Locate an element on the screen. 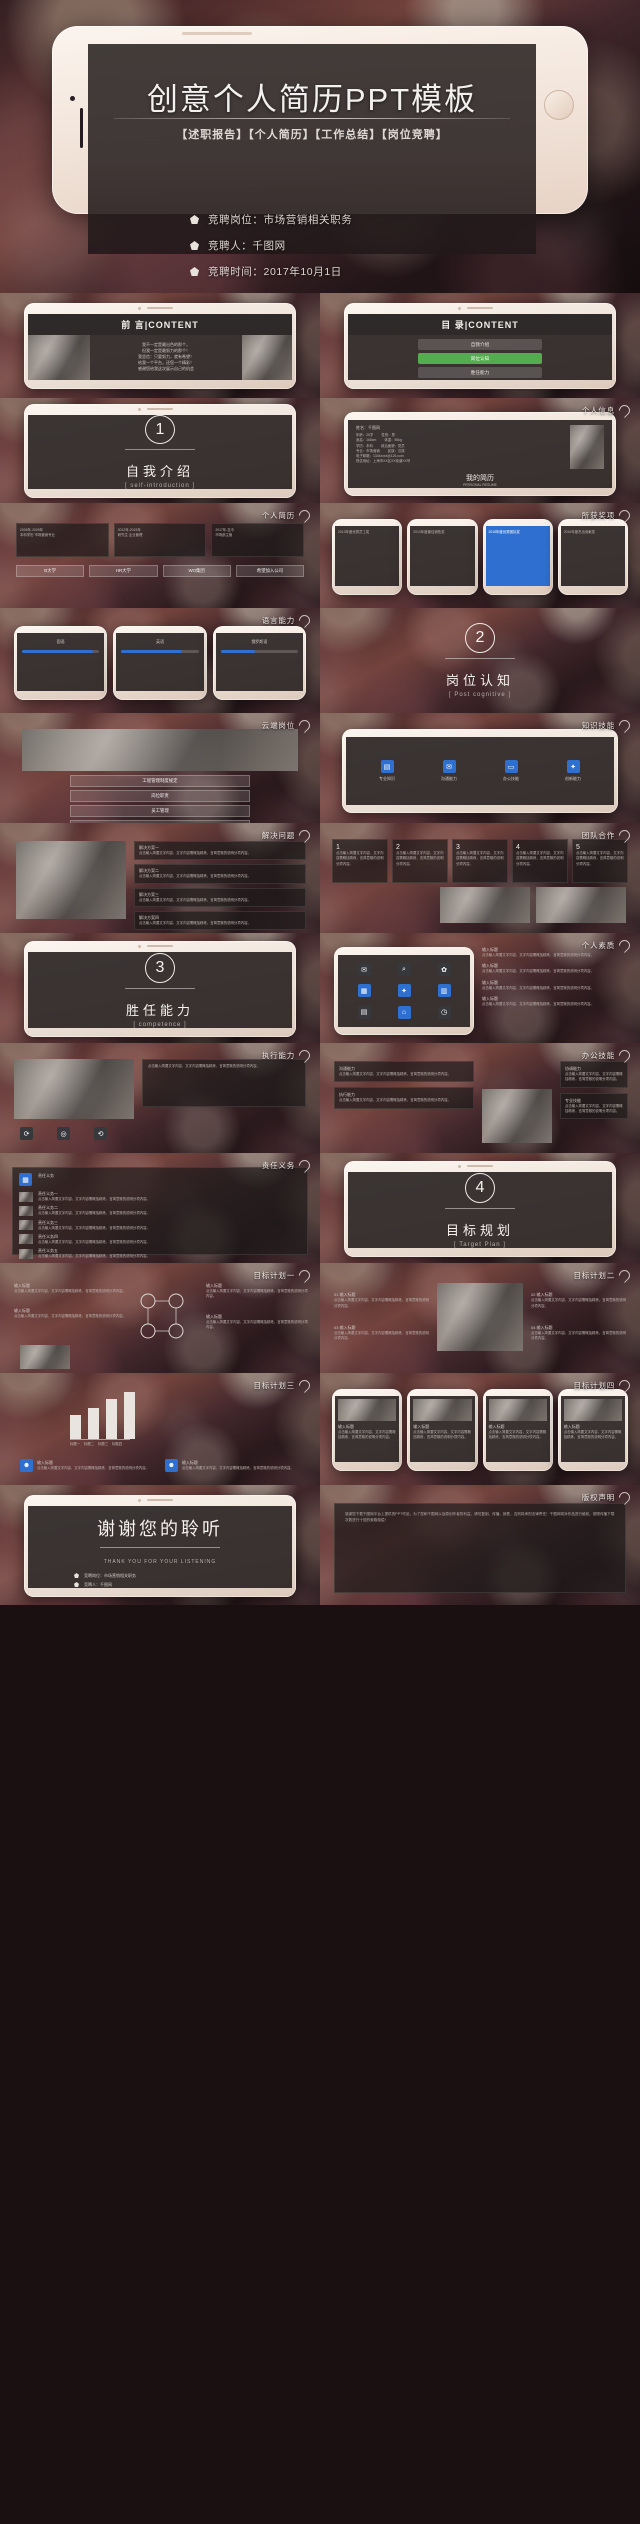 This screenshot has height=2524, width=640. solution-card: 解决方案一 点击输入简要文字内容，文字内容需概括精炼，言简意赅的说明分项内容。 is located at coordinates (220, 851).